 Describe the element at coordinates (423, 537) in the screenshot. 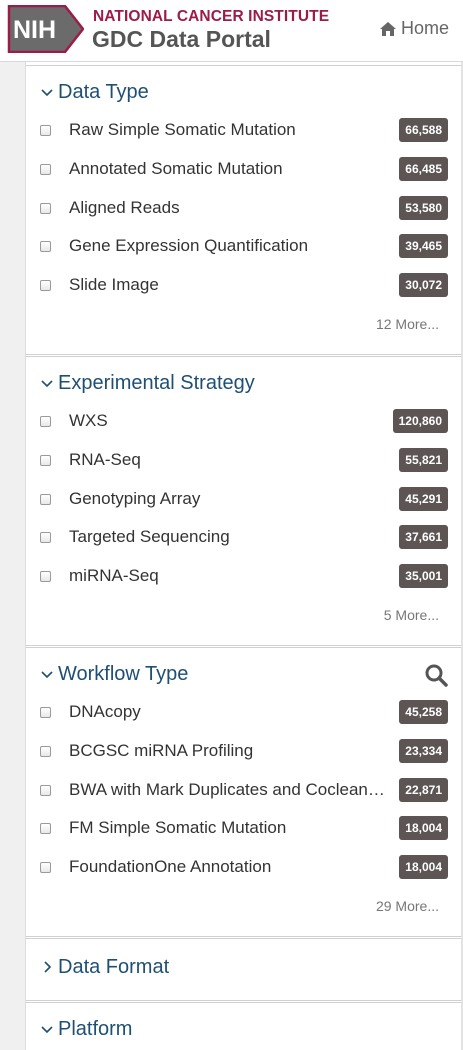

I see `count-badge: 37,661` at that location.